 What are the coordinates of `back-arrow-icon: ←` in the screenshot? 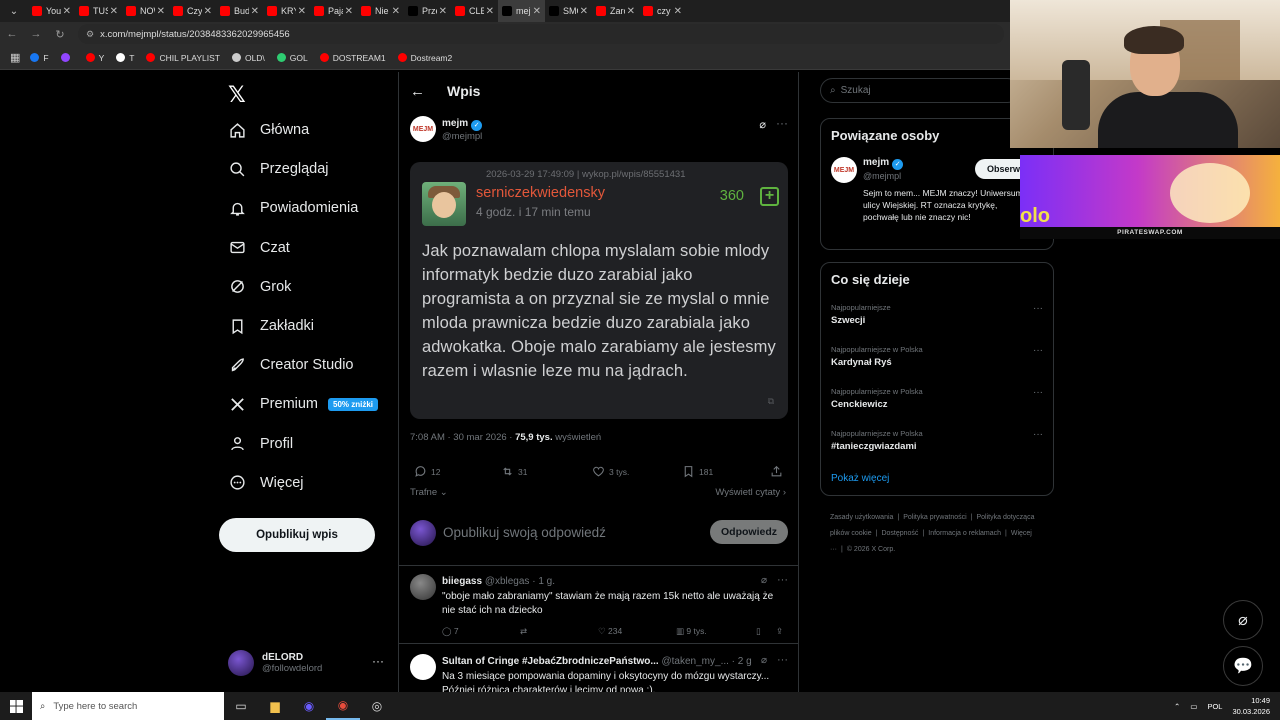 It's located at (425, 91).